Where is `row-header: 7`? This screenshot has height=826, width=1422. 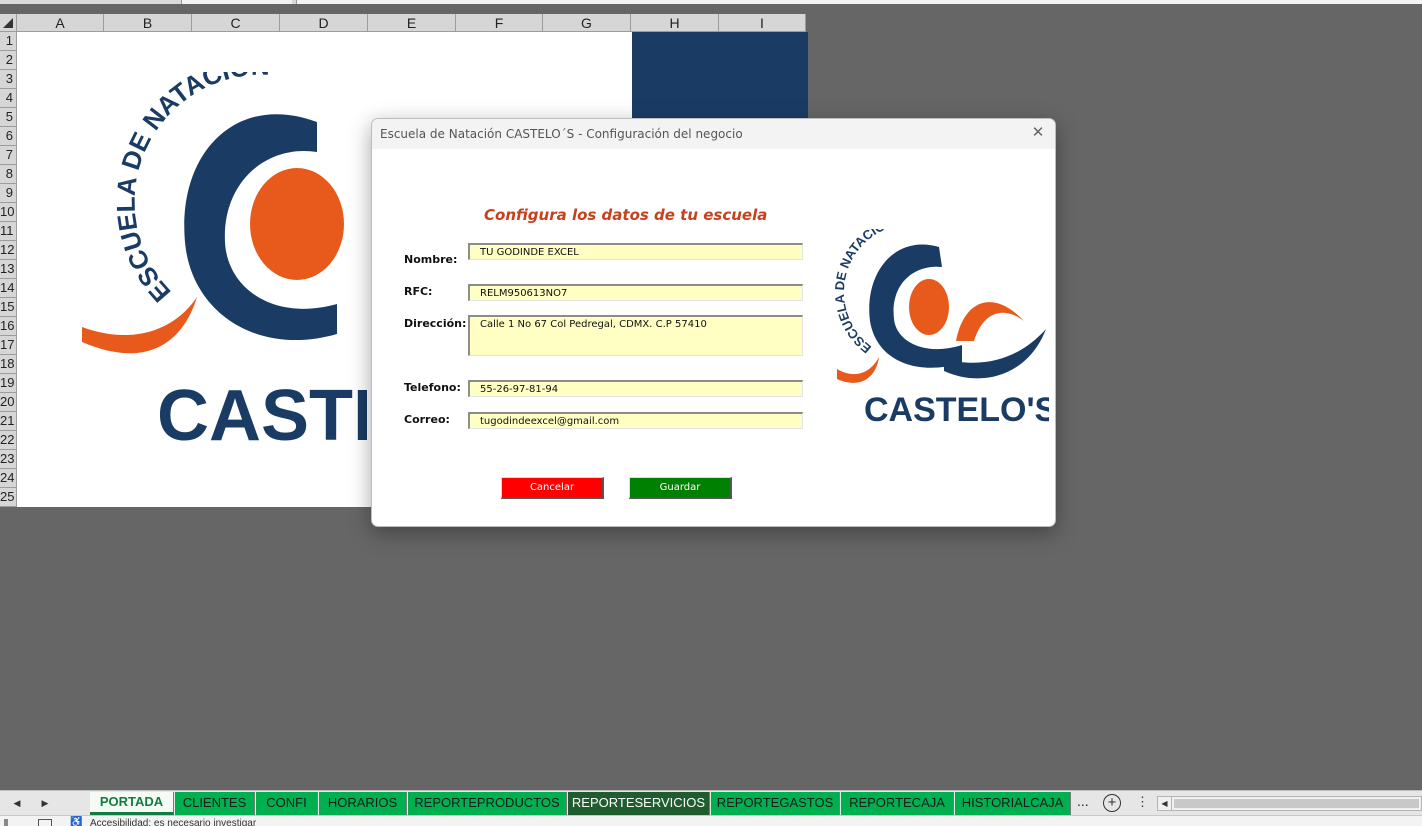 row-header: 7 is located at coordinates (8, 155).